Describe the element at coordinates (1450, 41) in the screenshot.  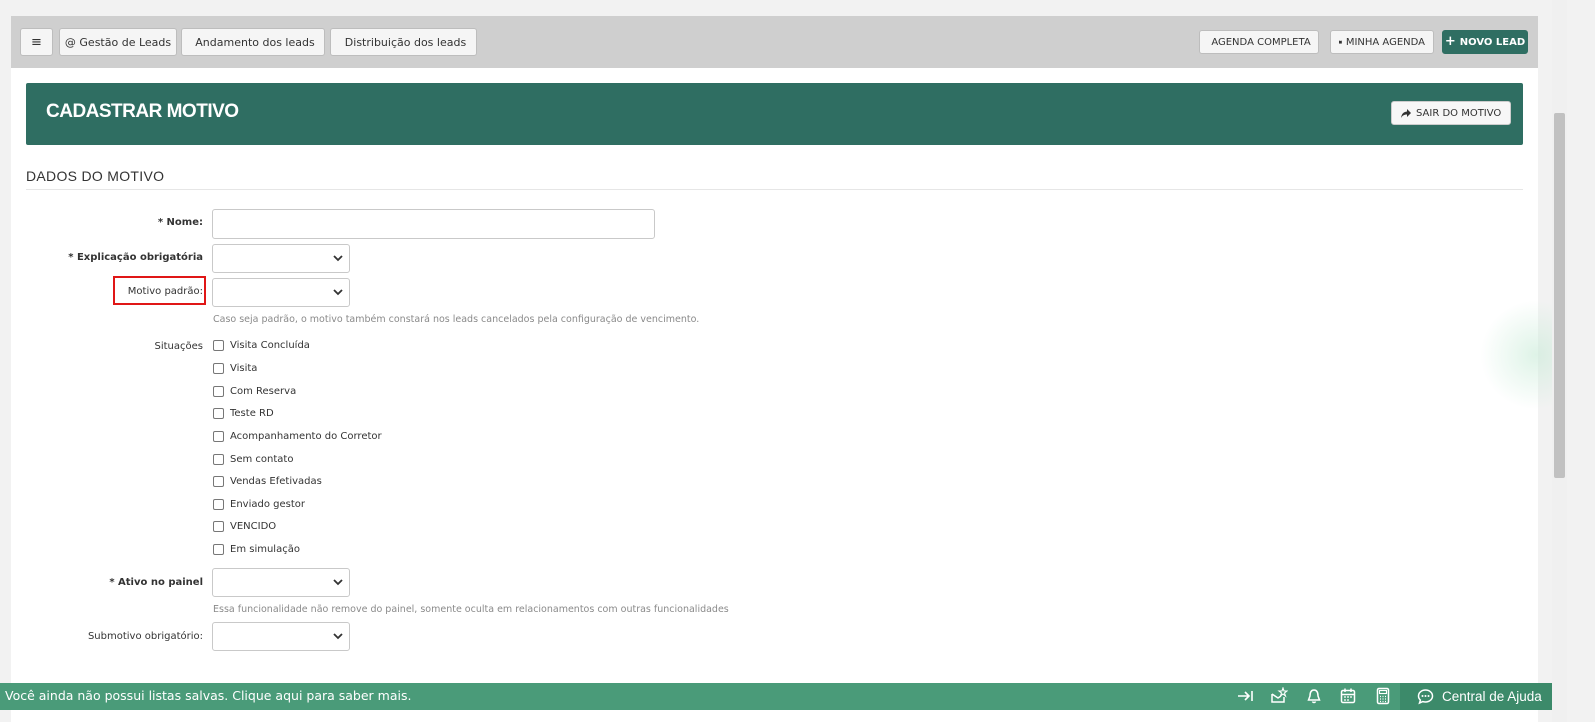
I see `plus-icon: +` at that location.